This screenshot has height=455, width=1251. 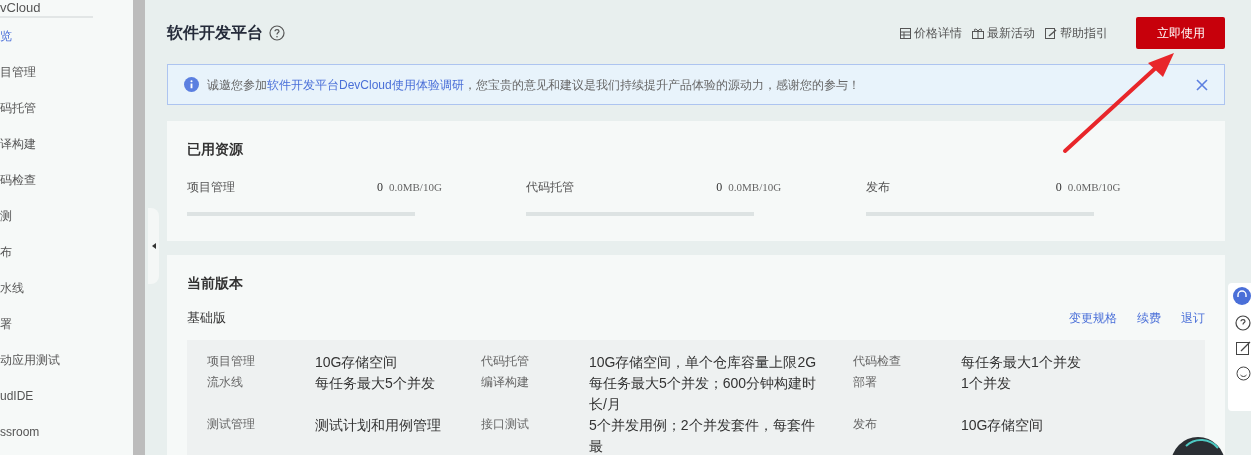 What do you see at coordinates (191, 84) in the screenshot?
I see `info-icon` at bounding box center [191, 84].